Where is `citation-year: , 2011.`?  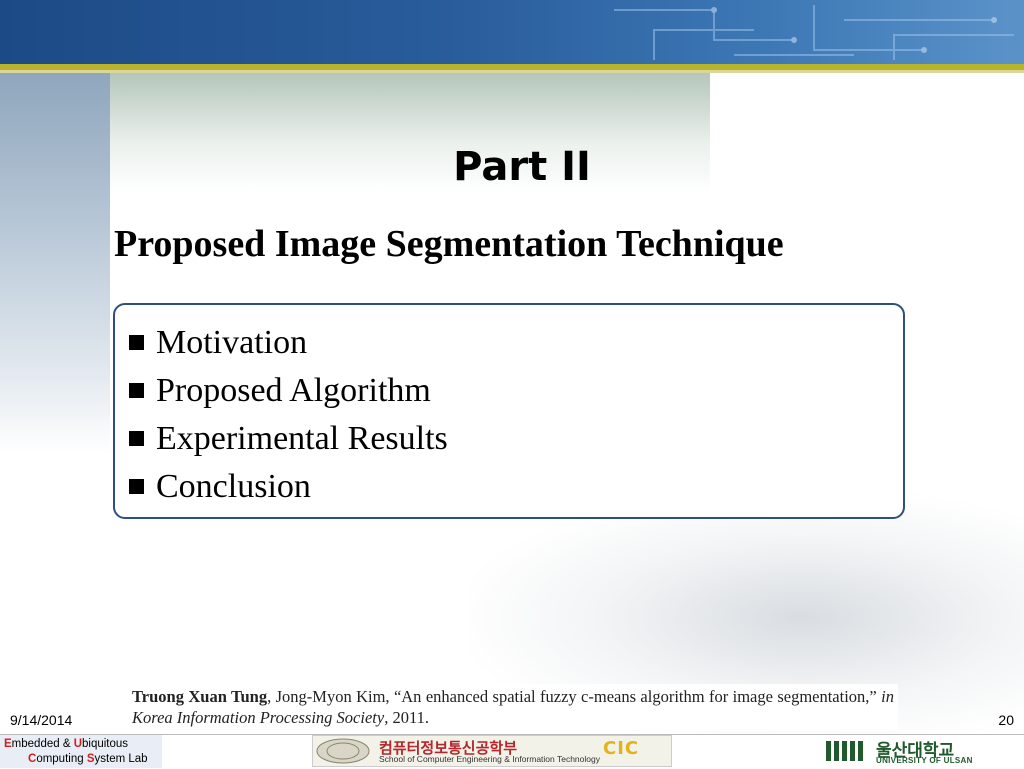 citation-year: , 2011. is located at coordinates (406, 717).